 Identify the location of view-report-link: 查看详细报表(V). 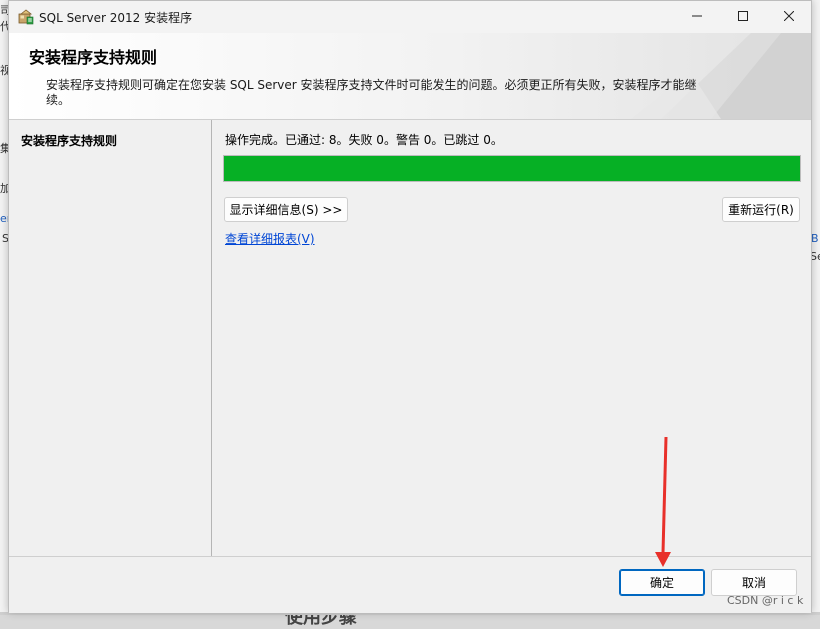
(270, 238).